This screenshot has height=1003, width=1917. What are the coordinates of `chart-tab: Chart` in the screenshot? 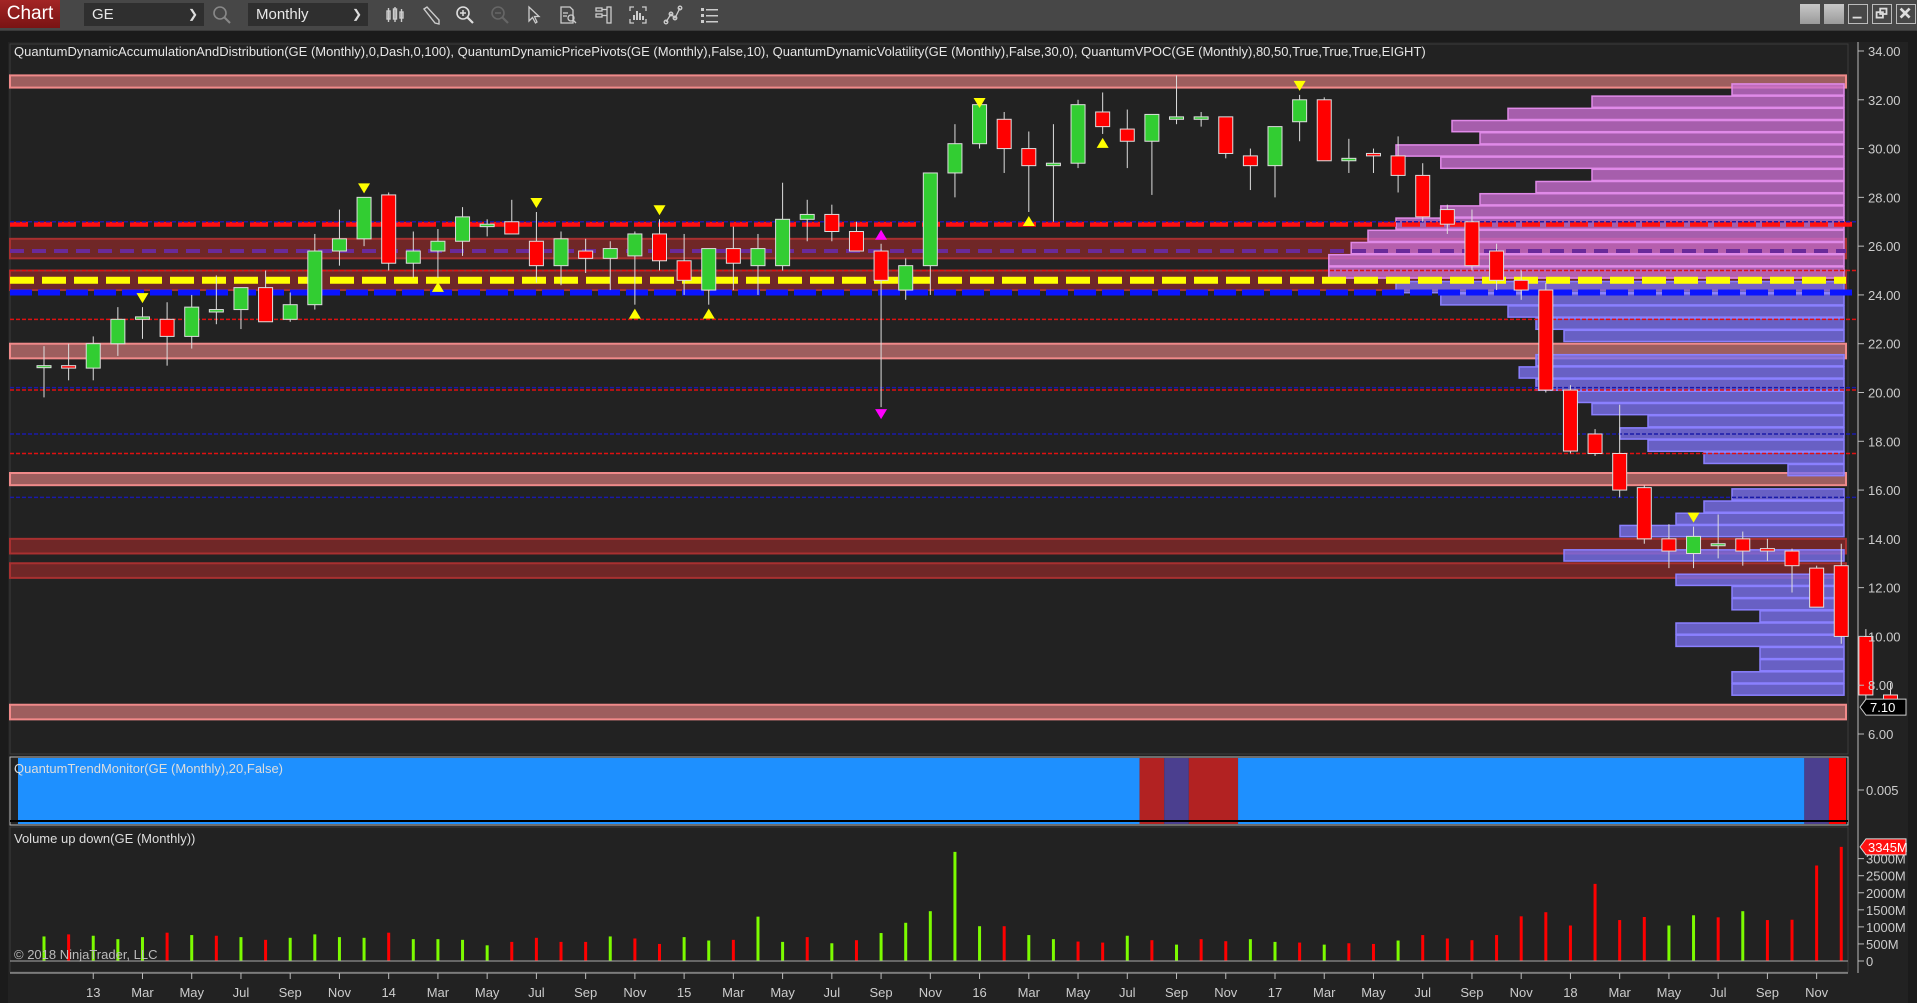 It's located at (30, 14).